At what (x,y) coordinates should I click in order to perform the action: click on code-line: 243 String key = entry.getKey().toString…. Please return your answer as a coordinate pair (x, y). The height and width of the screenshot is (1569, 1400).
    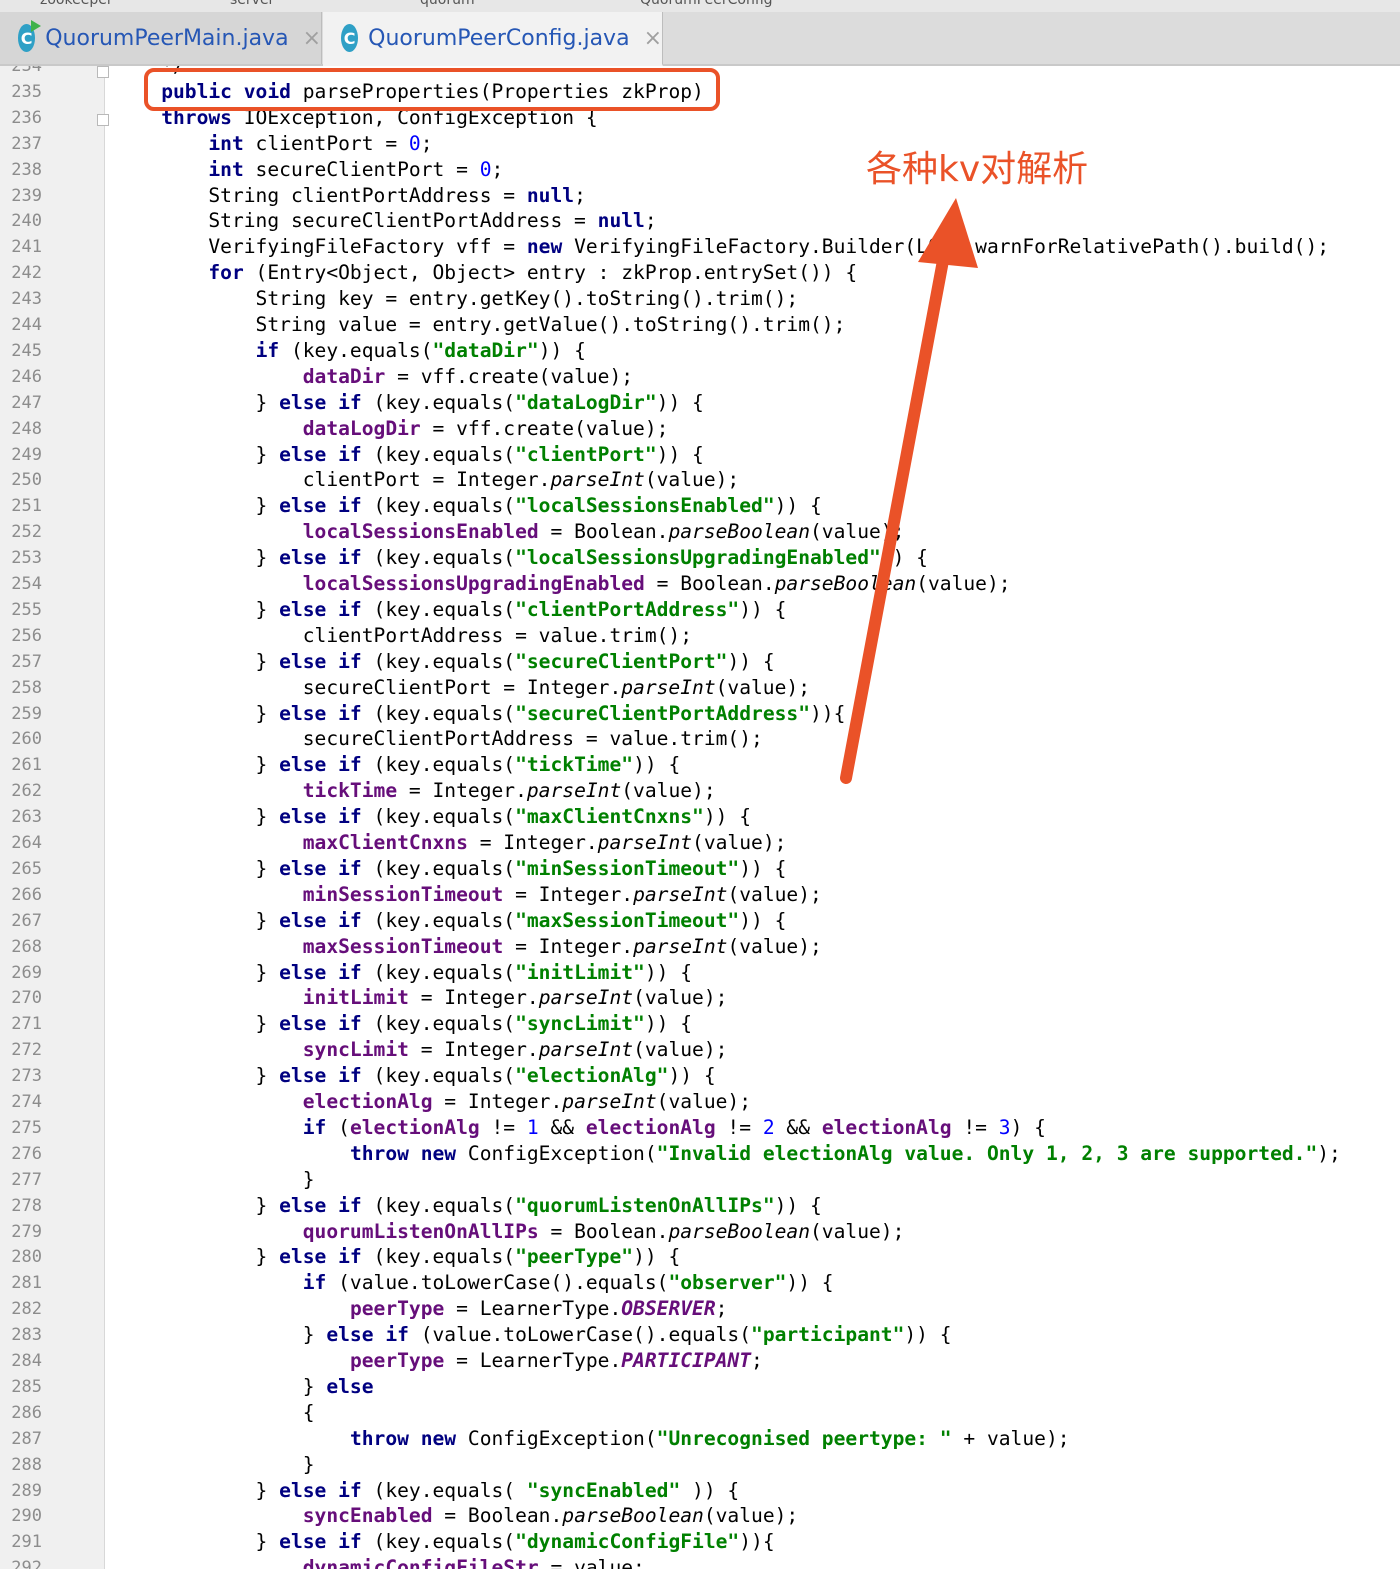
    Looking at the image, I should click on (700, 299).